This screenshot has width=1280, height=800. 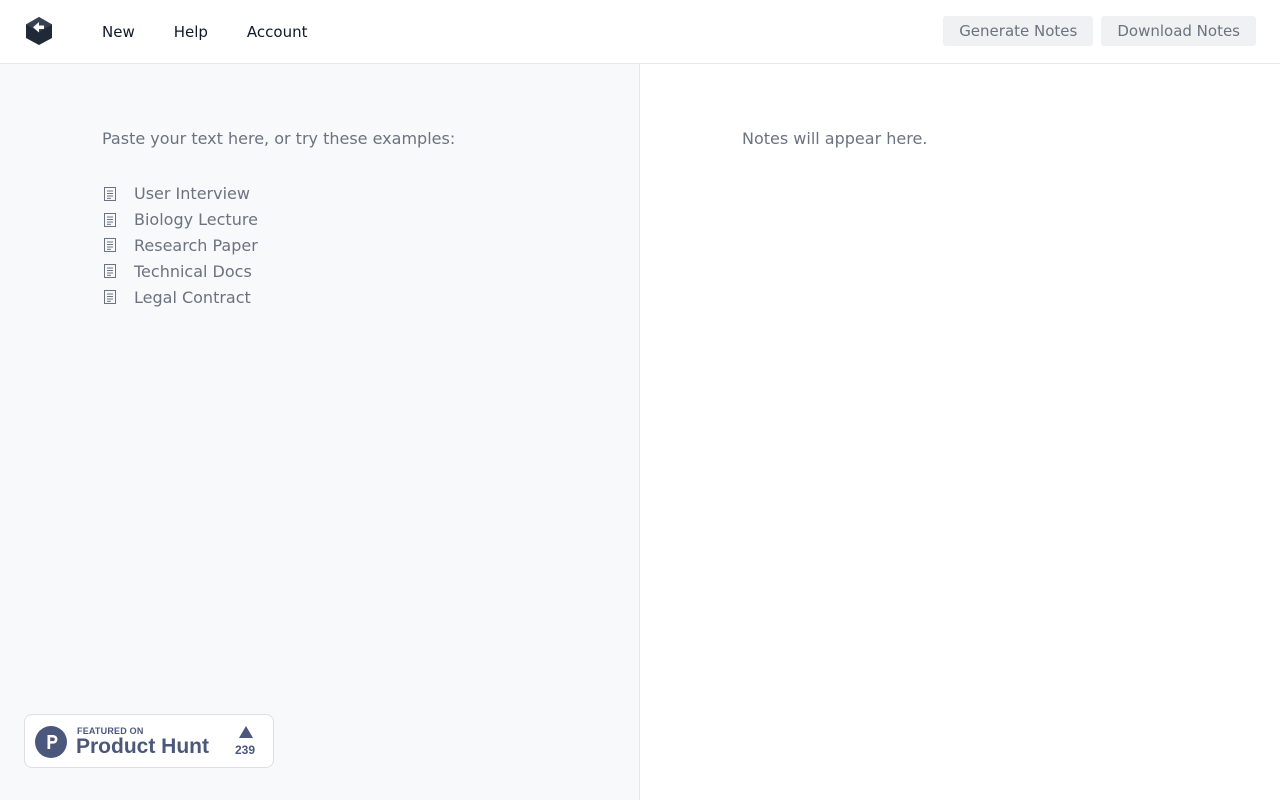 I want to click on example-label: Legal Contract, so click(x=192, y=297).